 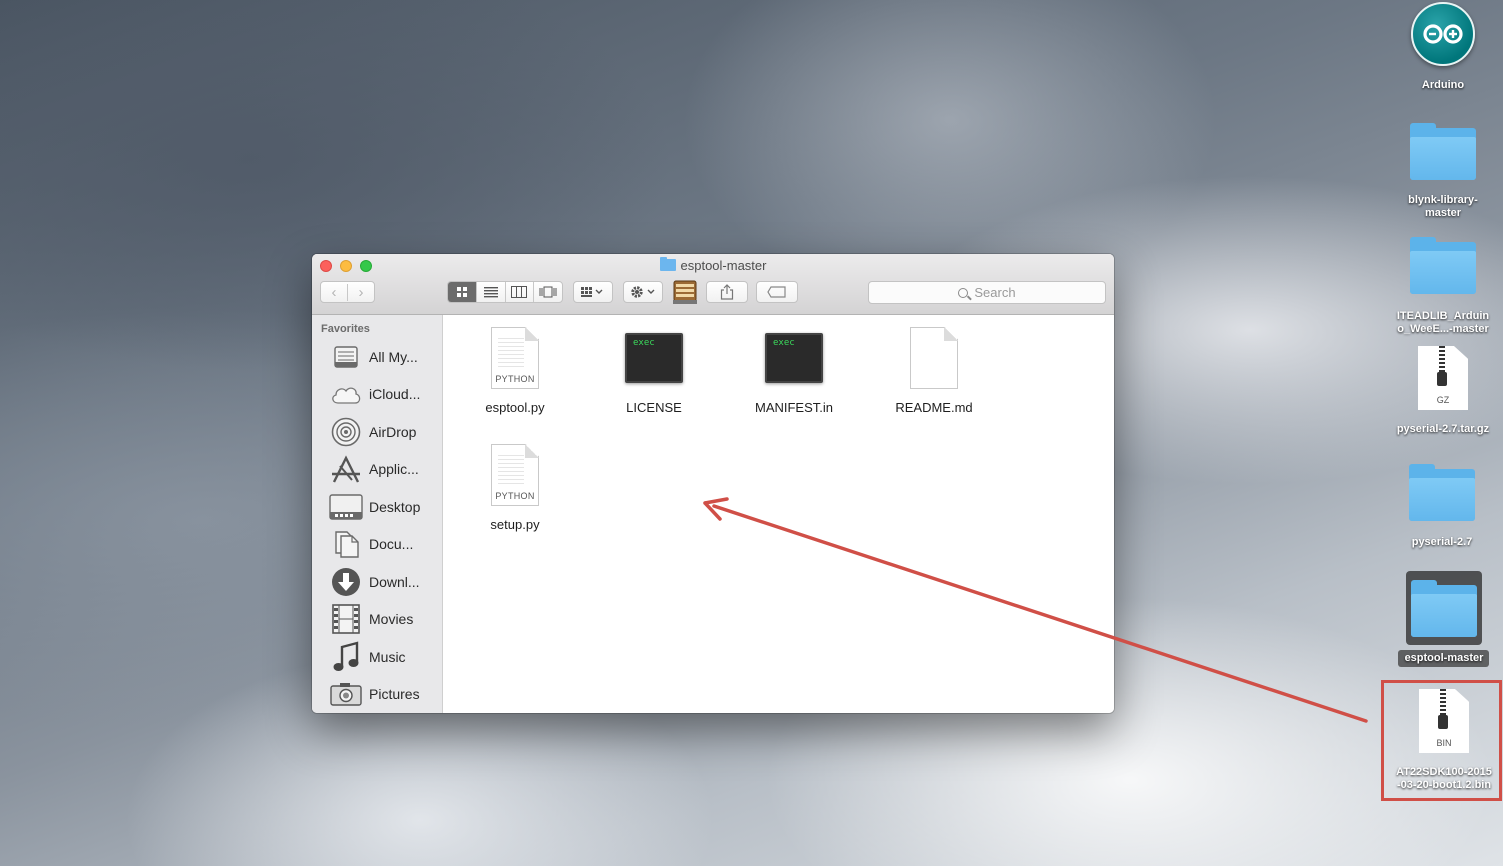 What do you see at coordinates (346, 357) in the screenshot?
I see `all-my-files-icon` at bounding box center [346, 357].